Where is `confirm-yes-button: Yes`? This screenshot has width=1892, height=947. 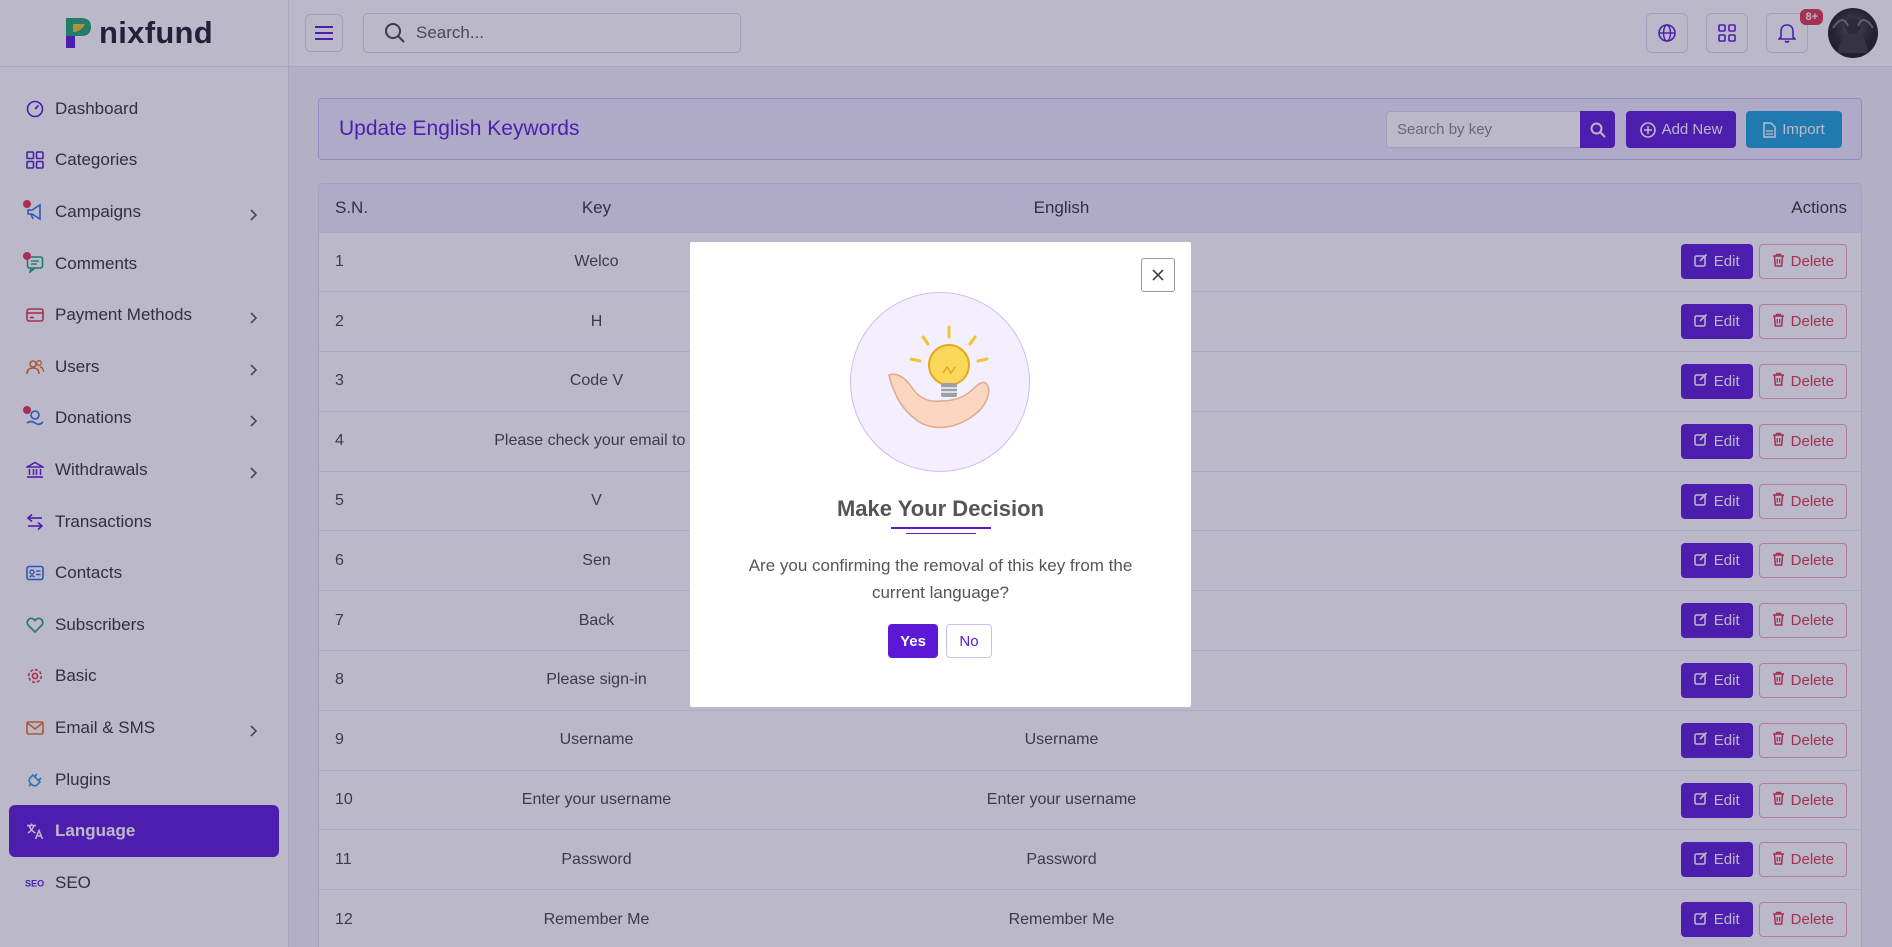 confirm-yes-button: Yes is located at coordinates (913, 641).